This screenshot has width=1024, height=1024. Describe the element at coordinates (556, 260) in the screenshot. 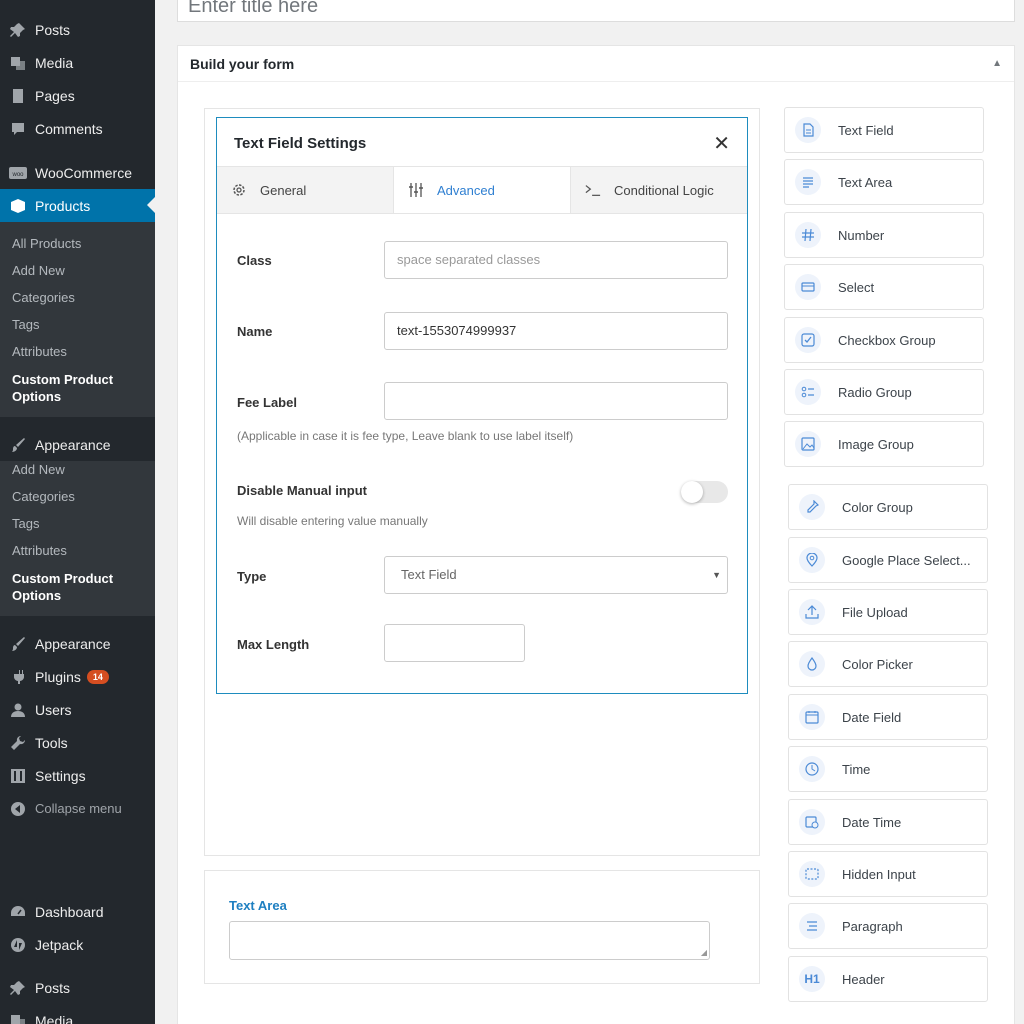

I see `class-input: space separated classes` at that location.